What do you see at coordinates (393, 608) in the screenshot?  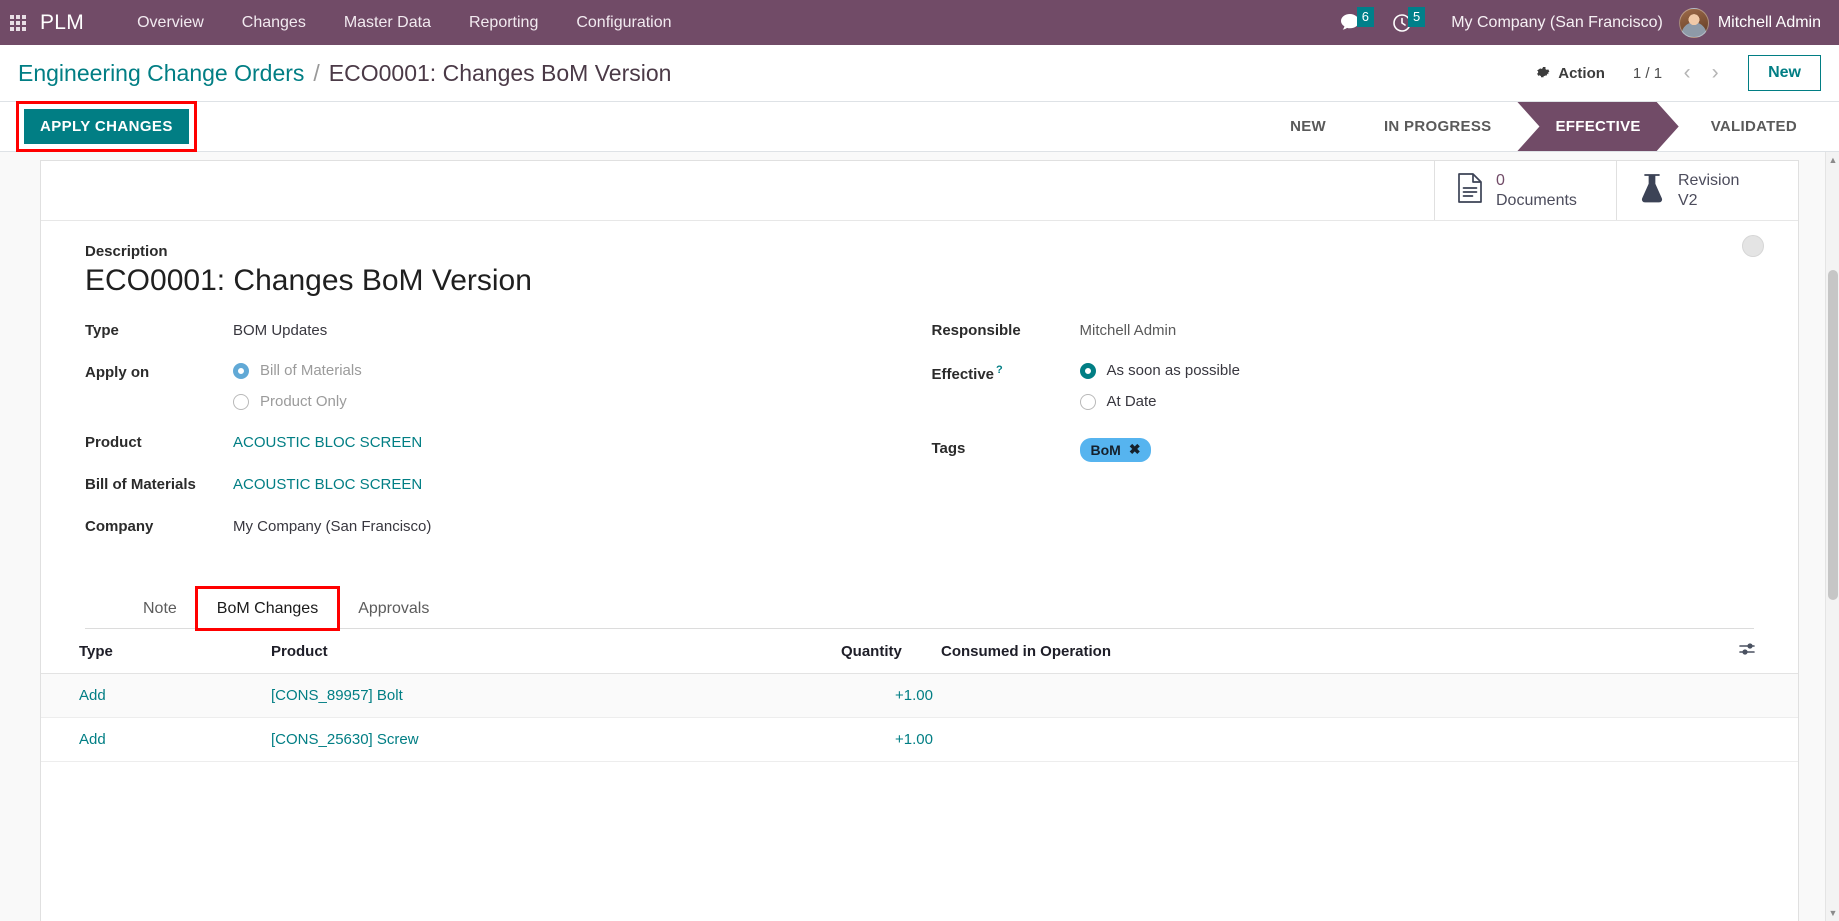 I see `tab-approvals: Approvals` at bounding box center [393, 608].